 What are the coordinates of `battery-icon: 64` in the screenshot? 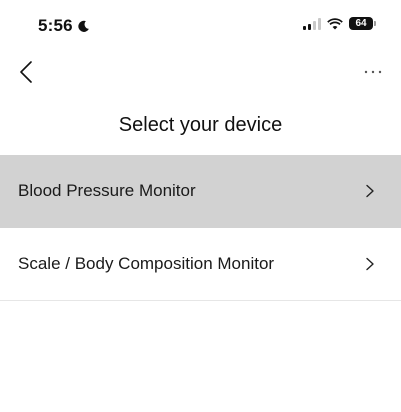 It's located at (362, 23).